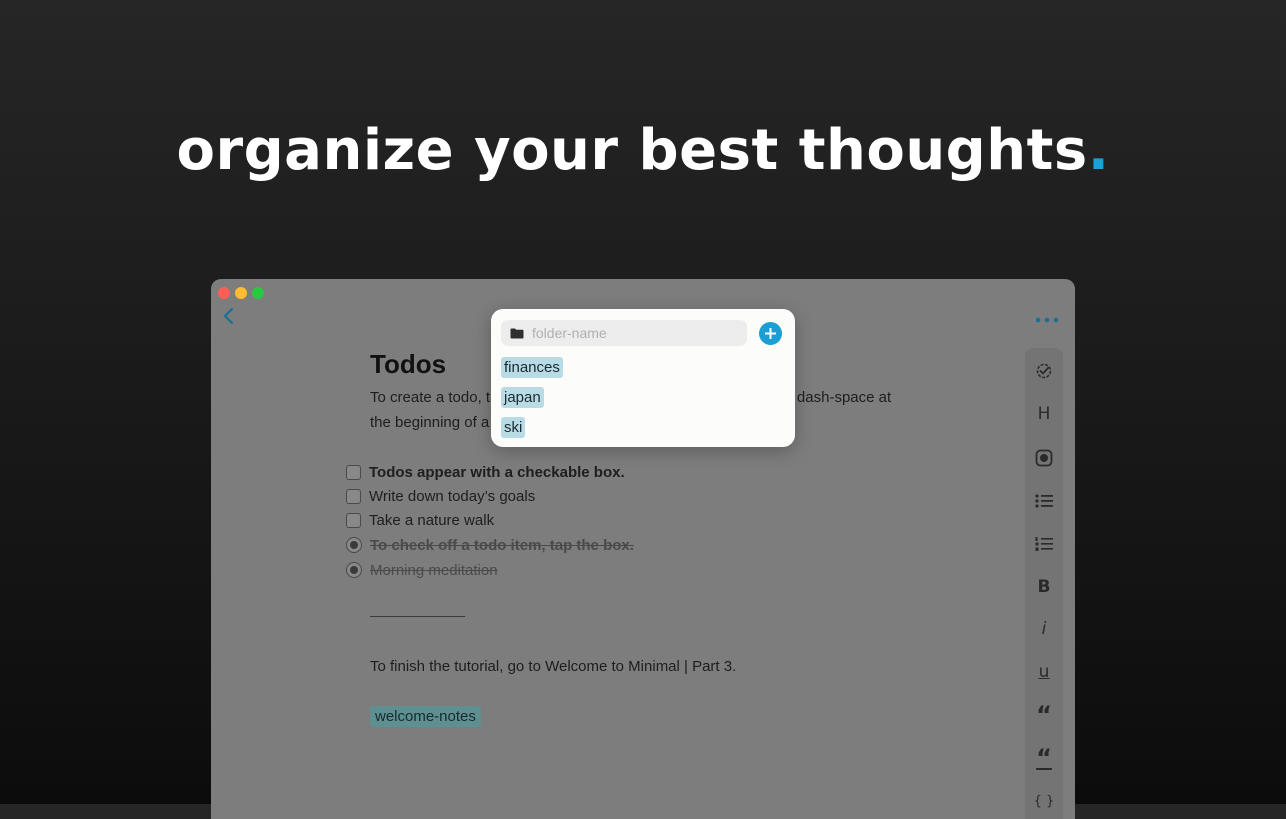 The height and width of the screenshot is (819, 1286). I want to click on blockquote-button: “, so click(1044, 758).